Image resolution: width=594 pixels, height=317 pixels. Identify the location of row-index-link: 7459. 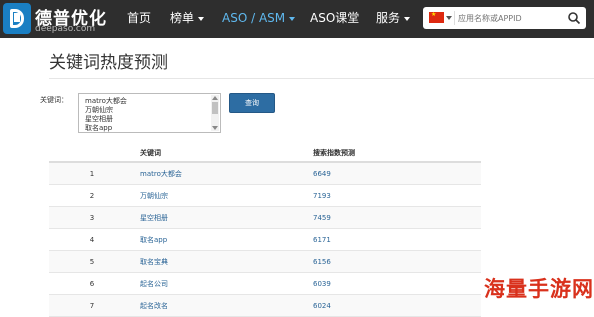
(322, 218).